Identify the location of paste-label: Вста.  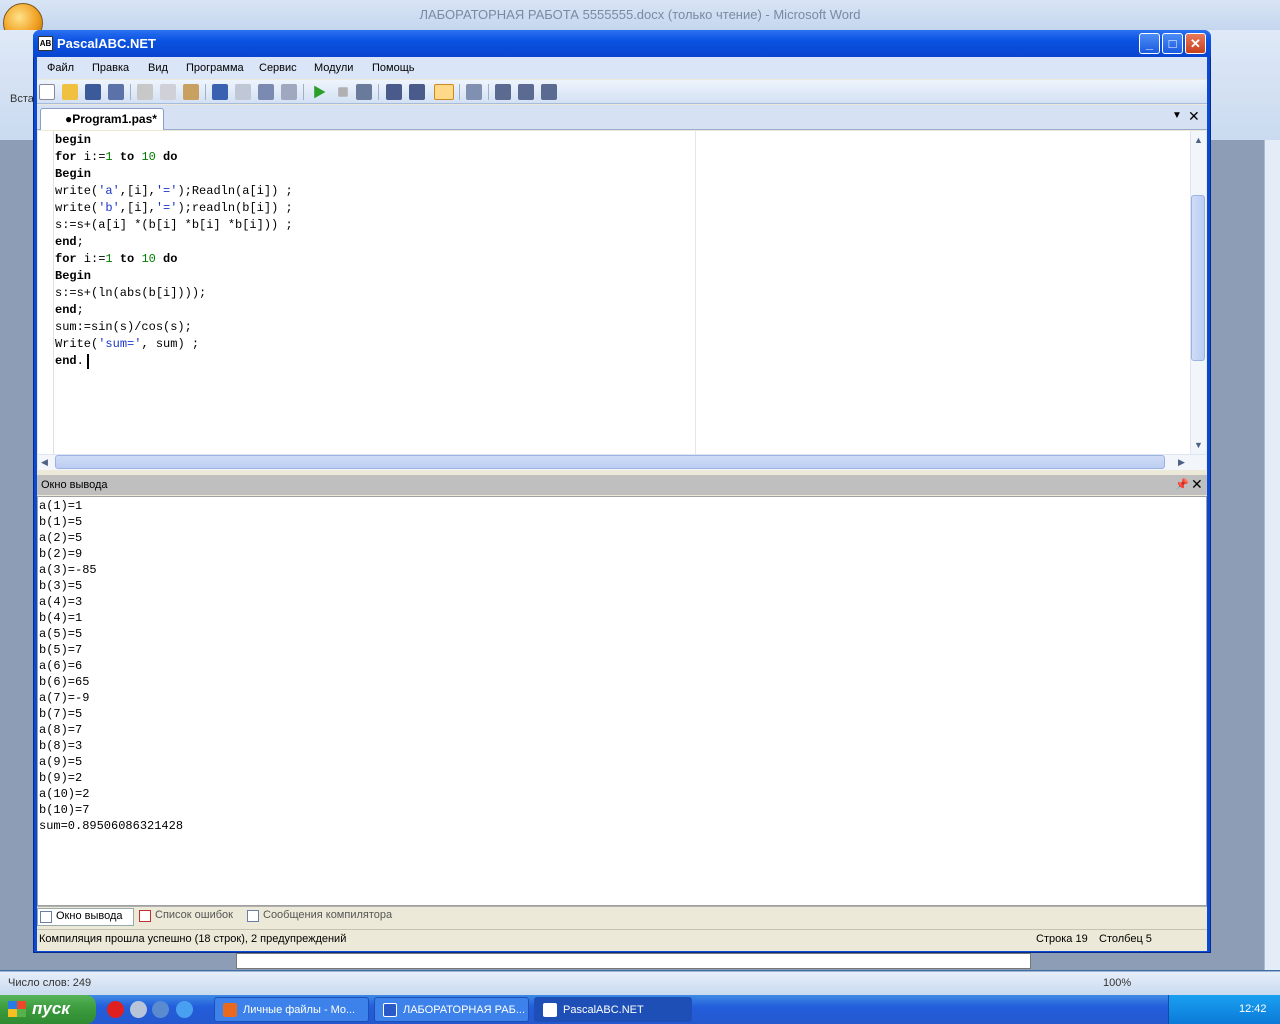
(22, 99).